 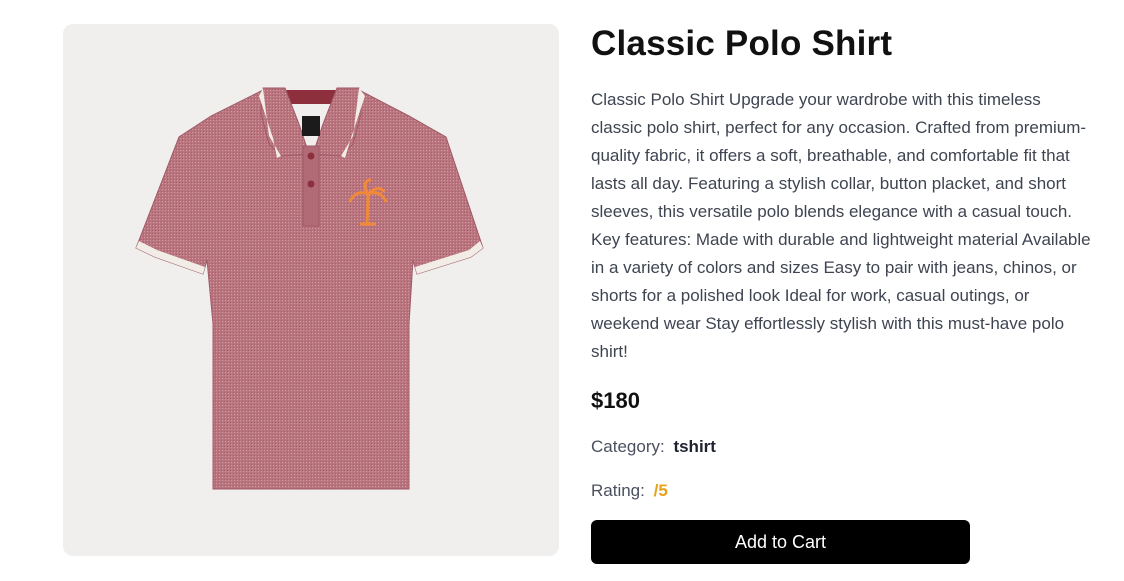 I want to click on rating-value: /5, so click(x=660, y=490).